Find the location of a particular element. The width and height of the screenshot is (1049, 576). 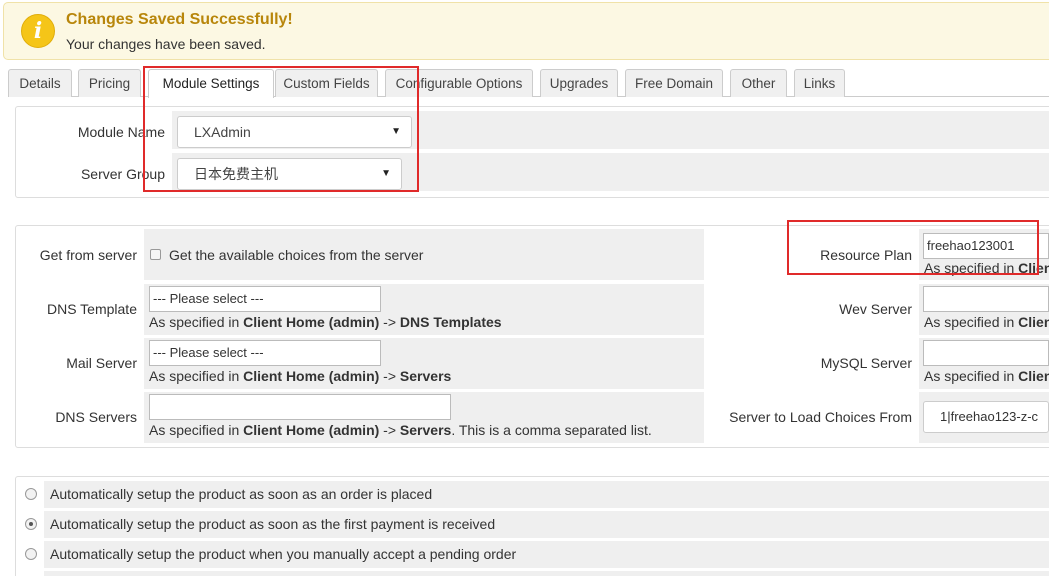

tab-pricing: Pricing is located at coordinates (109, 83).